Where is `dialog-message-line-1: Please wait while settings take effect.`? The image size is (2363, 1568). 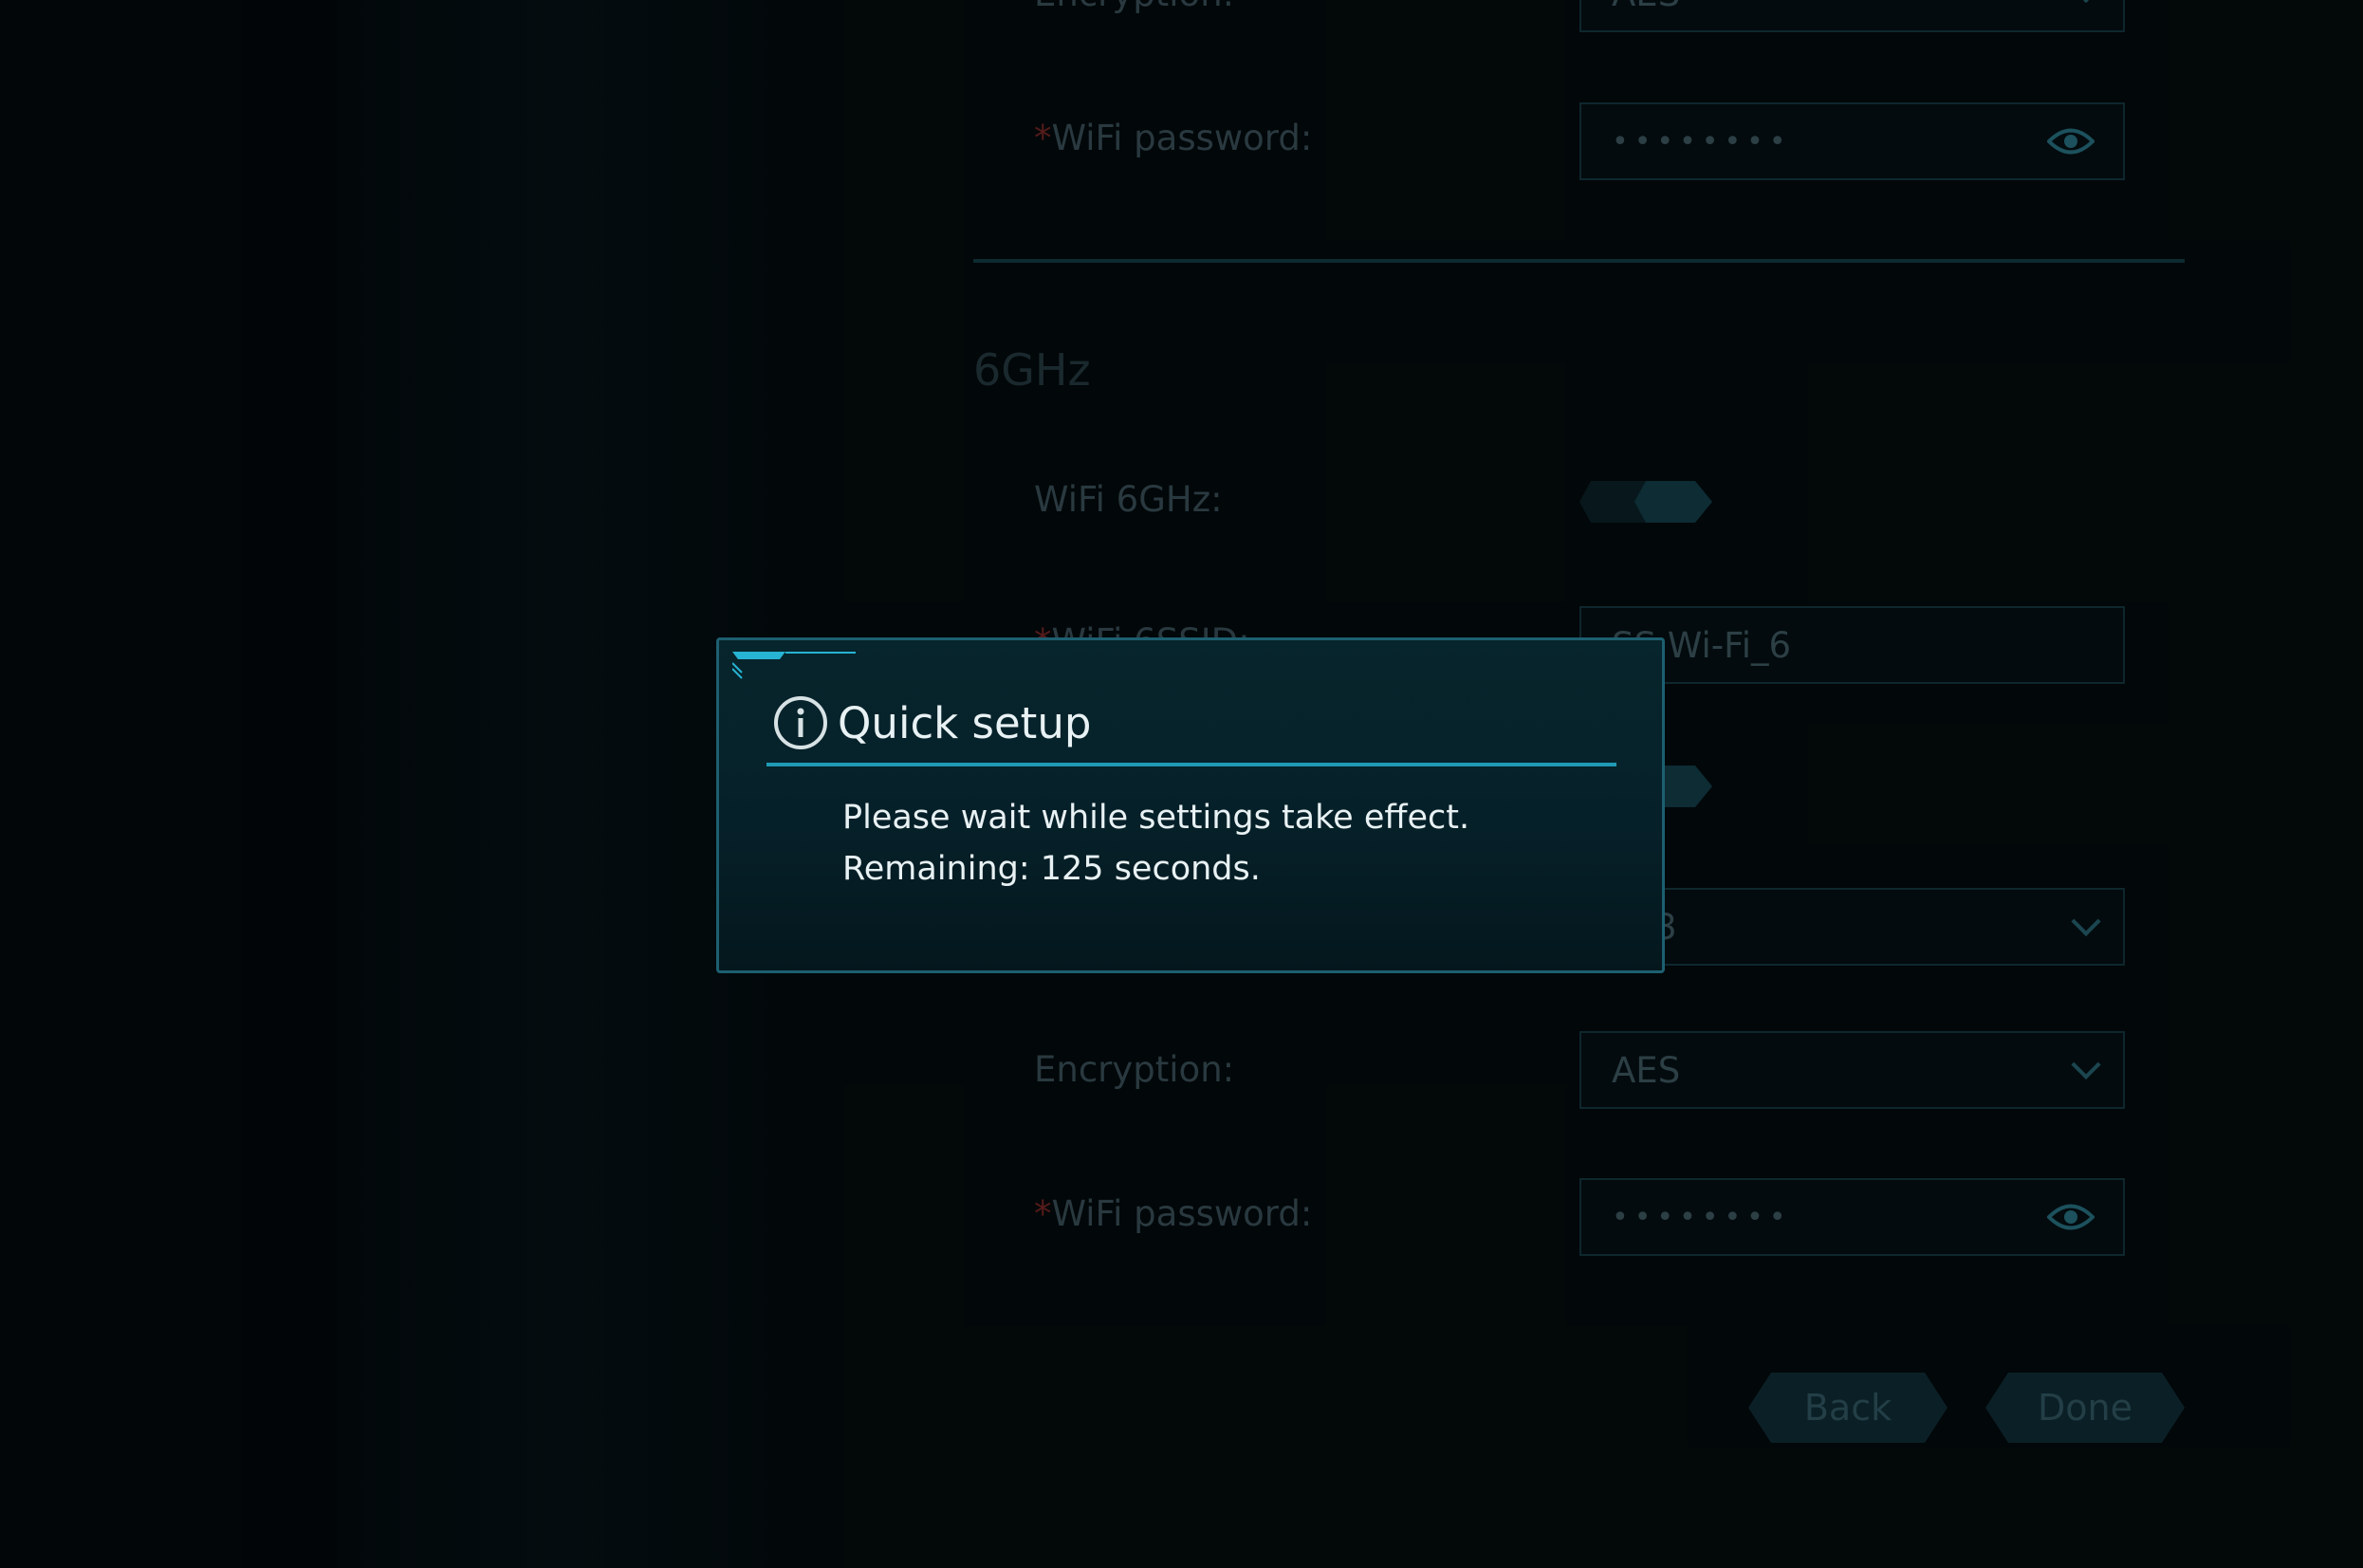 dialog-message-line-1: Please wait while settings take effect. is located at coordinates (1156, 818).